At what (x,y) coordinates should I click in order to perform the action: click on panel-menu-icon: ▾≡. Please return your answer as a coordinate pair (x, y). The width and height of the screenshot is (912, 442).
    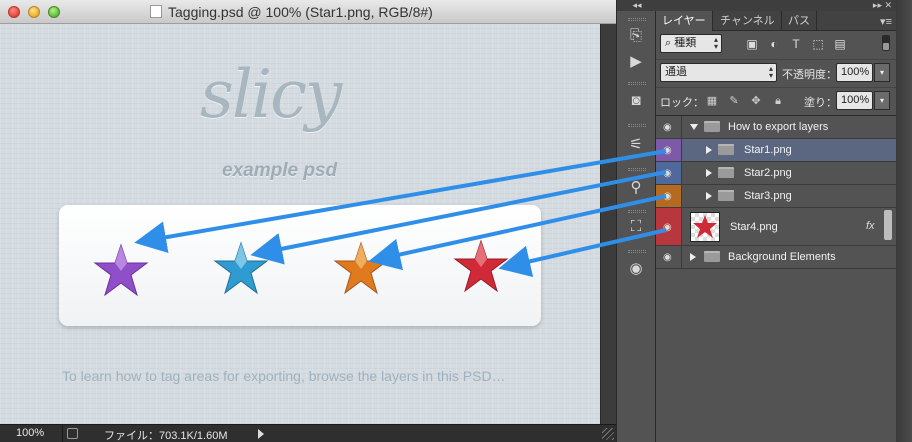
    Looking at the image, I should click on (886, 21).